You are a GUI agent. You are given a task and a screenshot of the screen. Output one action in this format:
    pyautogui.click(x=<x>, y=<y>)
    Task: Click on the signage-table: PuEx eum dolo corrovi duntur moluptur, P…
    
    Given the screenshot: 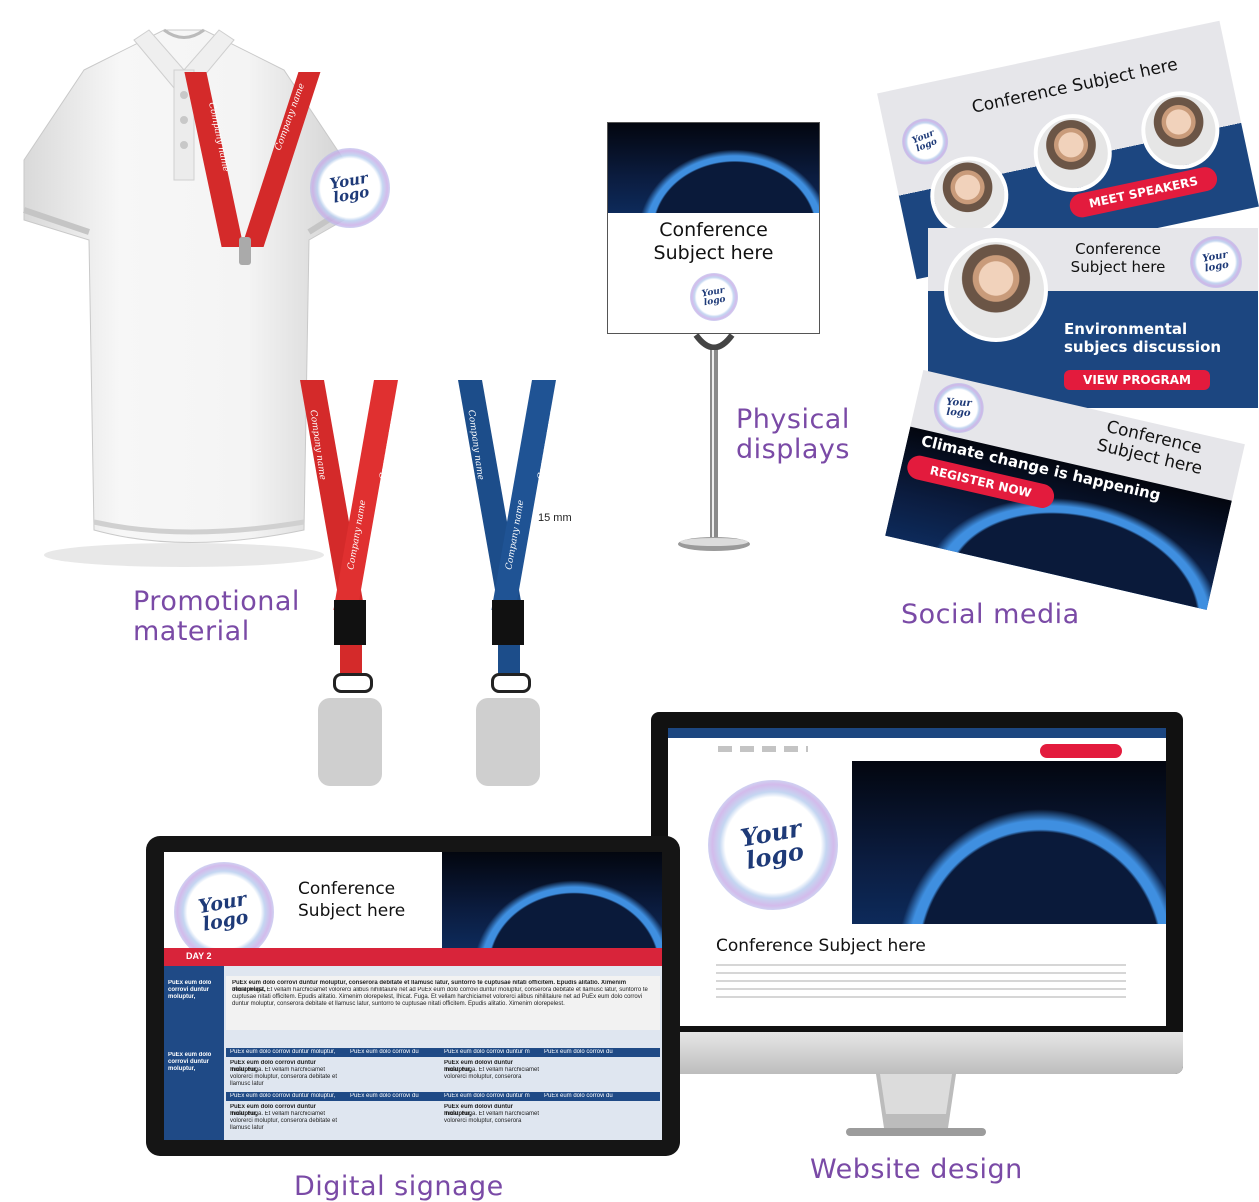 What is the action you would take?
    pyautogui.click(x=413, y=1053)
    